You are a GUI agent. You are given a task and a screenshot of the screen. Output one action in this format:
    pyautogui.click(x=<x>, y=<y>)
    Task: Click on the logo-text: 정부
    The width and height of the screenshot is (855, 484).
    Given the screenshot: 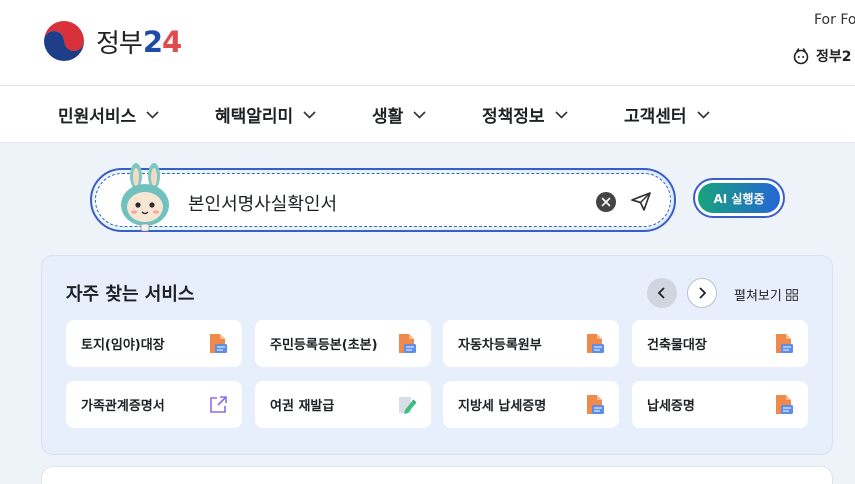 What is the action you would take?
    pyautogui.click(x=119, y=43)
    